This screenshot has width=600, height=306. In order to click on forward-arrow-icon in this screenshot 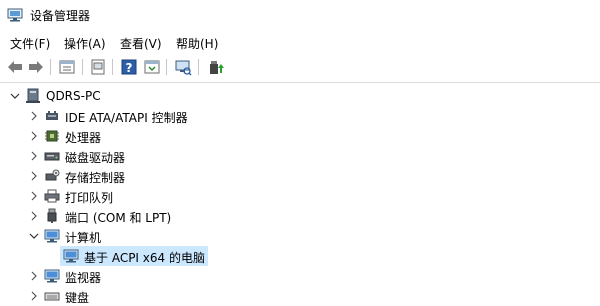, I will do `click(36, 67)`.